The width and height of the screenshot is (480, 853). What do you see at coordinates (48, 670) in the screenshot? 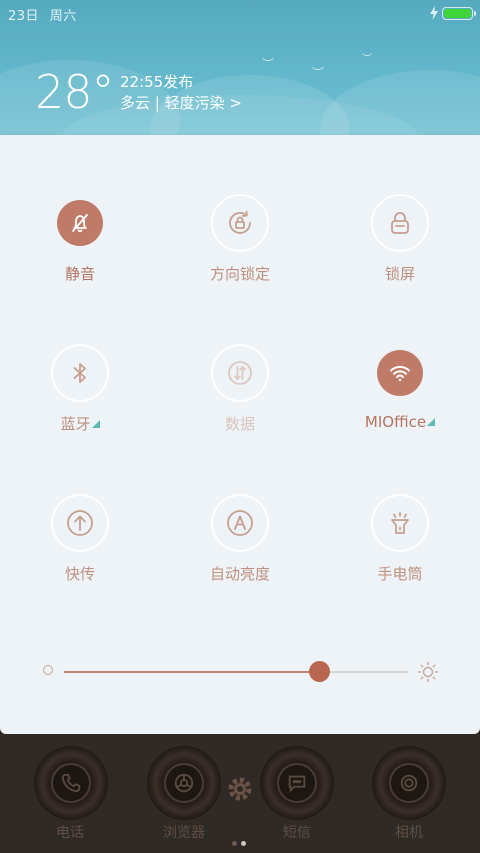
I see `brightness-low-icon` at bounding box center [48, 670].